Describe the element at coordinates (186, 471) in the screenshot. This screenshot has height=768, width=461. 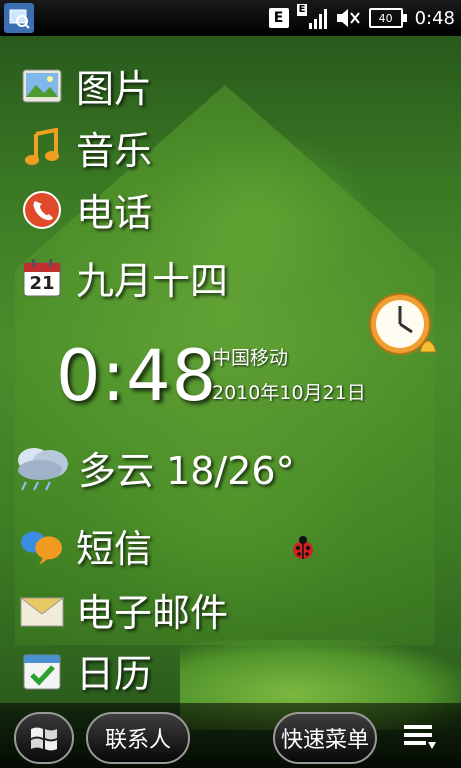
I see `weather-label: 多云 18/26°` at that location.